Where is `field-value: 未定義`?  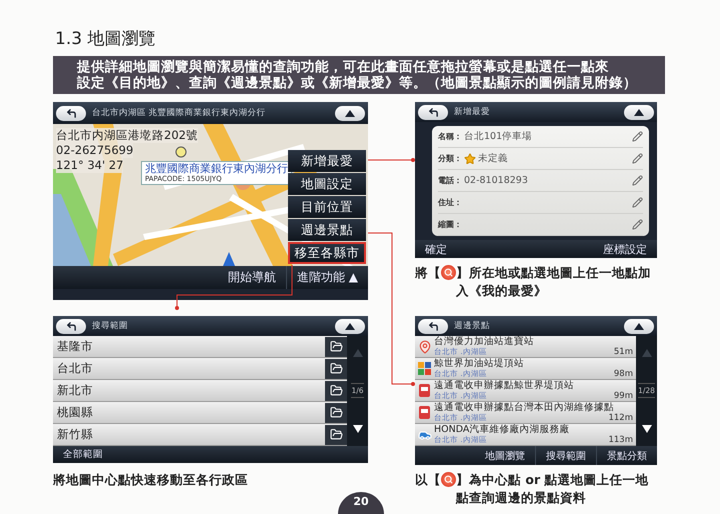
field-value: 未定義 is located at coordinates (554, 158).